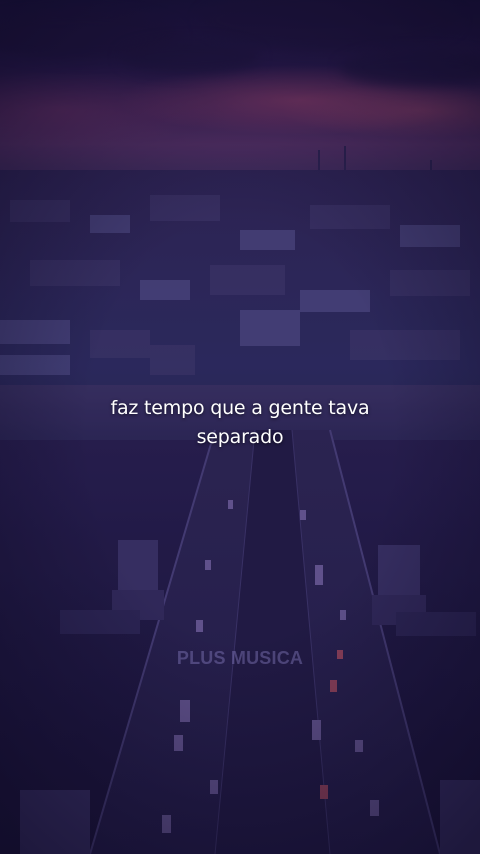 Image resolution: width=480 pixels, height=854 pixels. I want to click on channel-watermark: PLUS MUSICA, so click(240, 658).